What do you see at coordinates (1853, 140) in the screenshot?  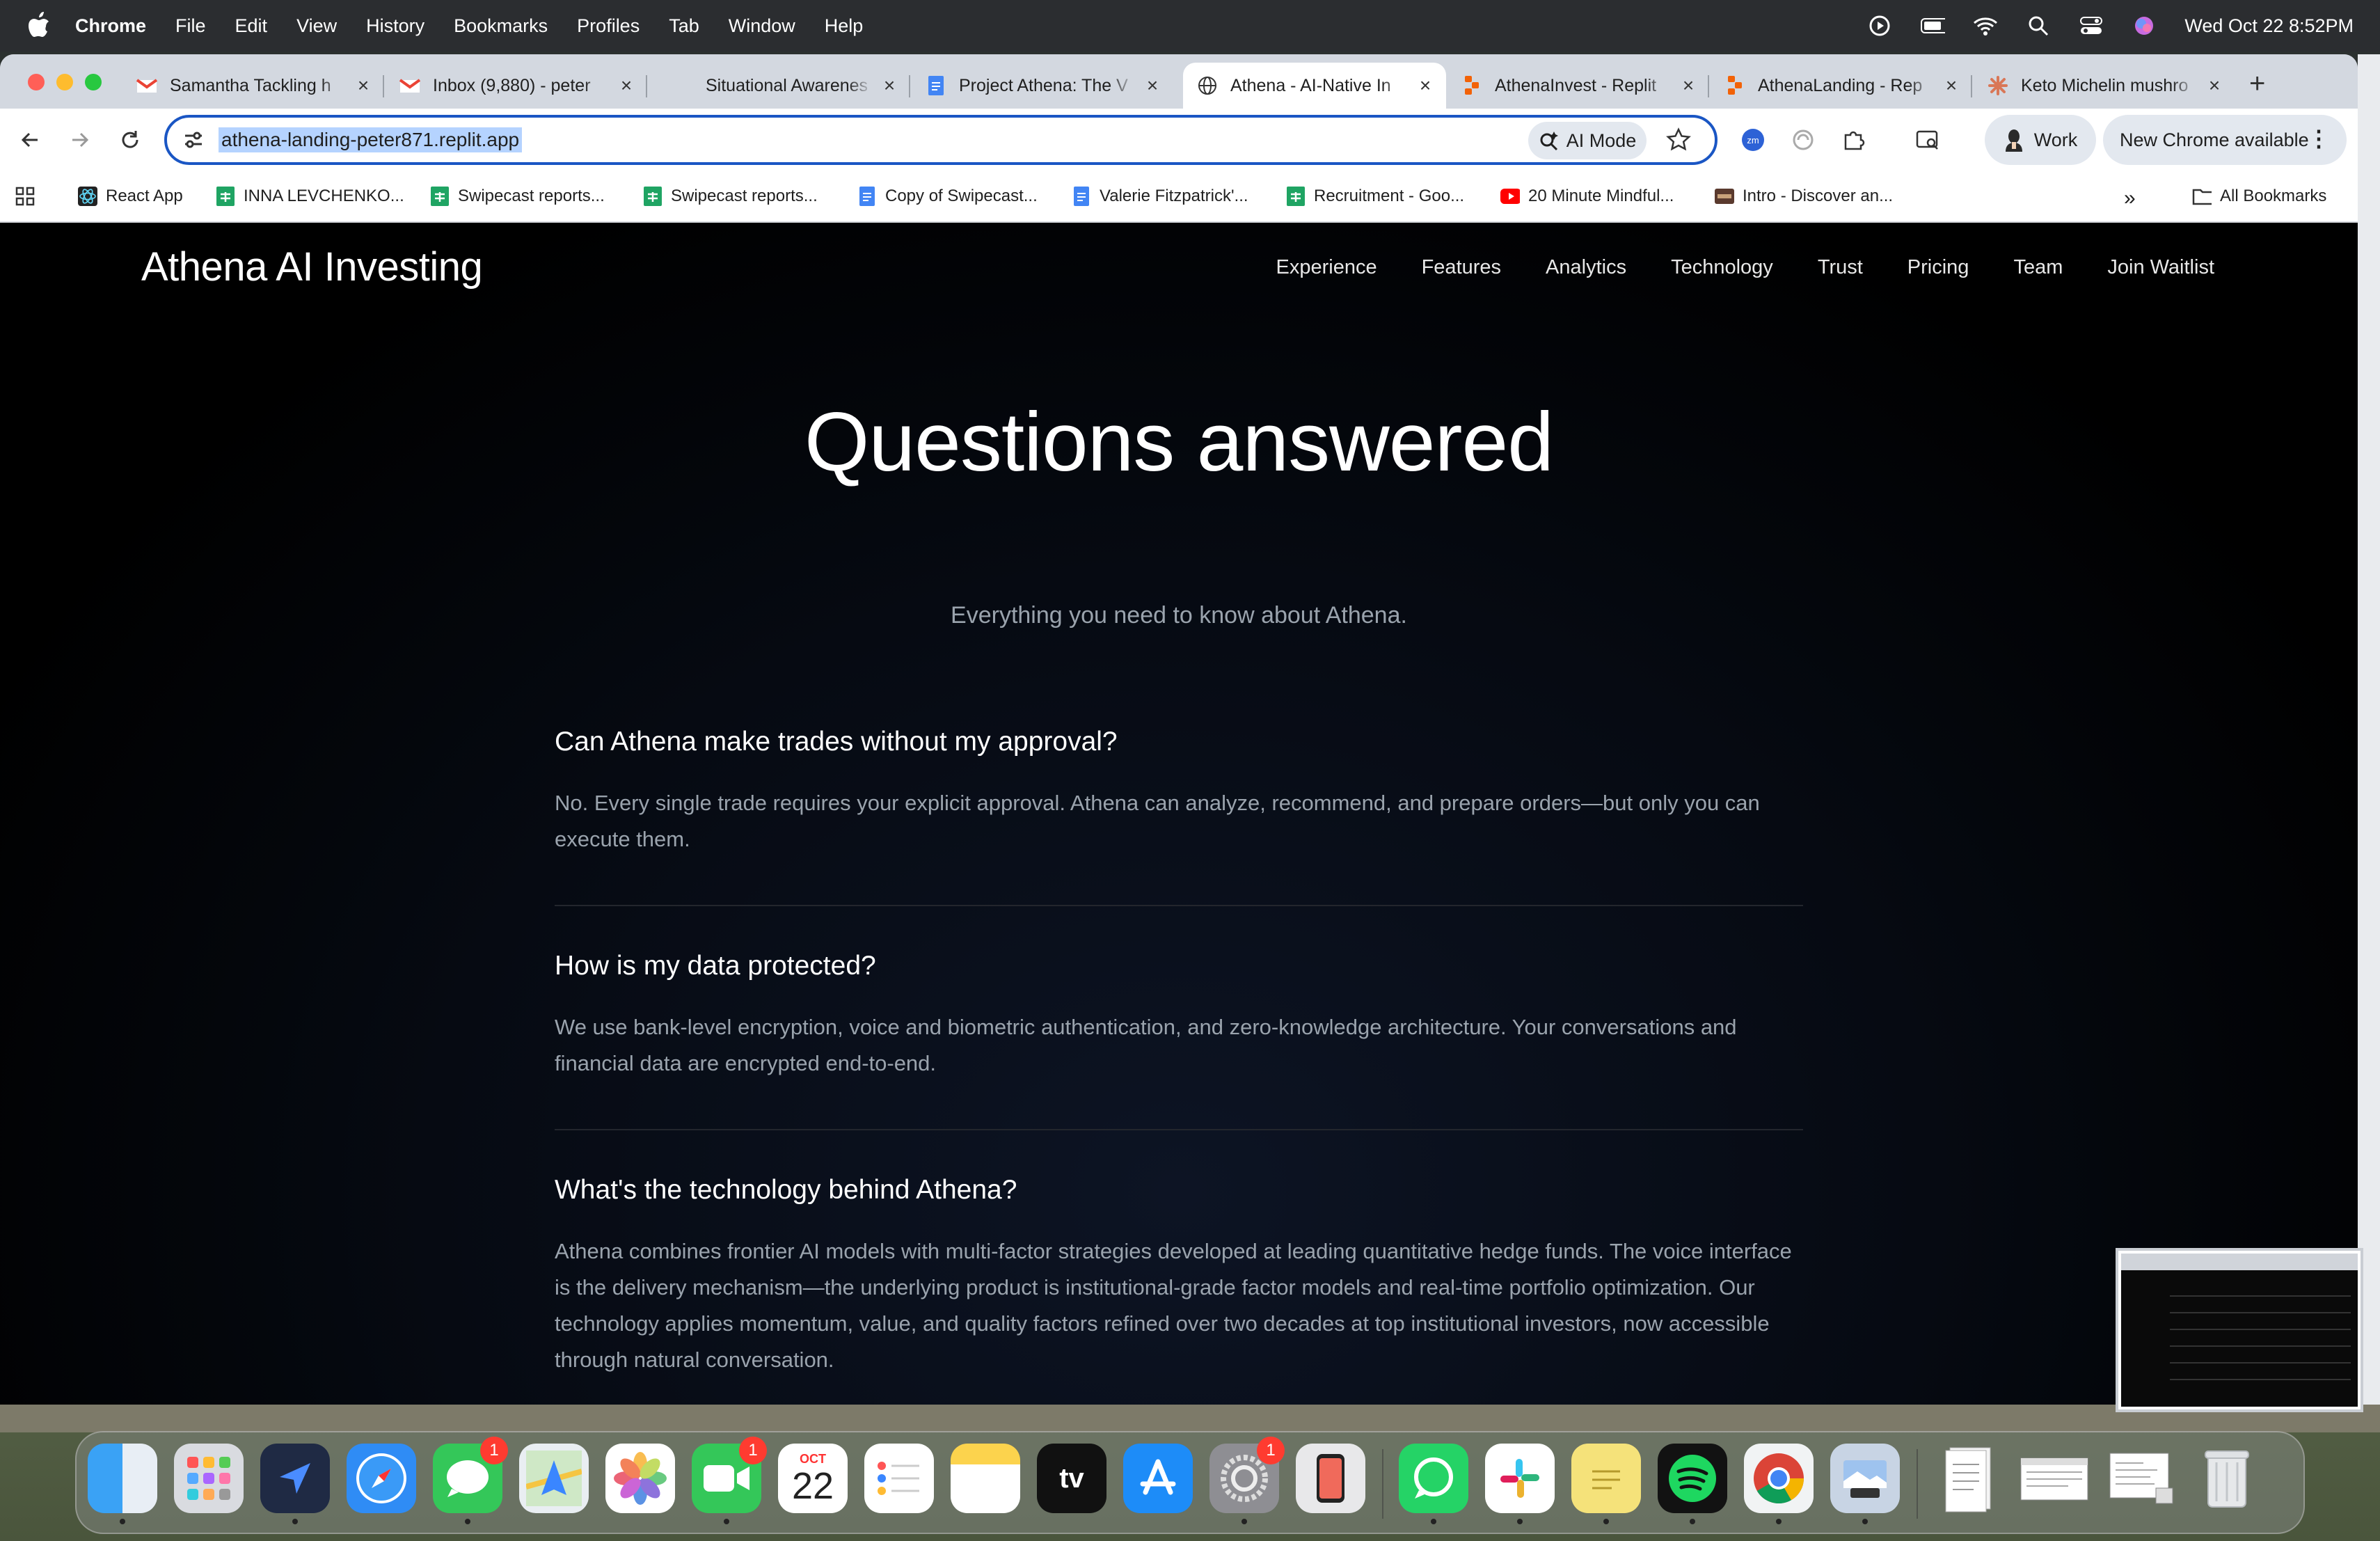 I see `extensions-puzzle-icon` at bounding box center [1853, 140].